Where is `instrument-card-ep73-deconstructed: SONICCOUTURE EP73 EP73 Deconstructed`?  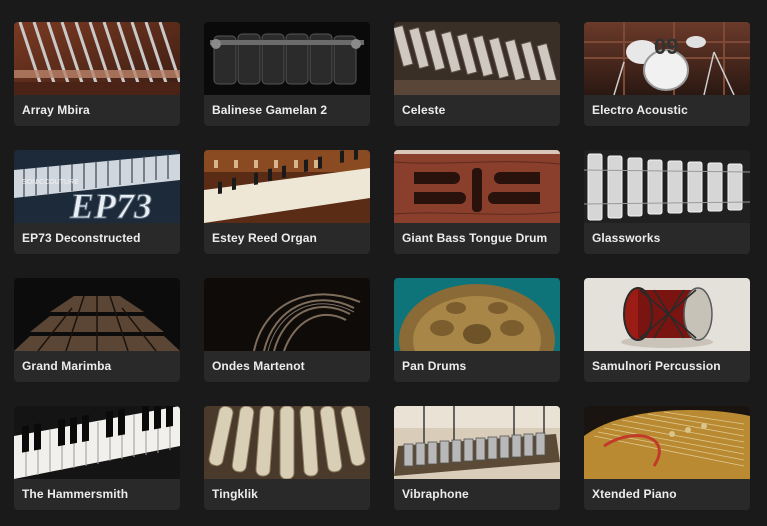 instrument-card-ep73-deconstructed: SONICCOUTURE EP73 EP73 Deconstructed is located at coordinates (97, 202).